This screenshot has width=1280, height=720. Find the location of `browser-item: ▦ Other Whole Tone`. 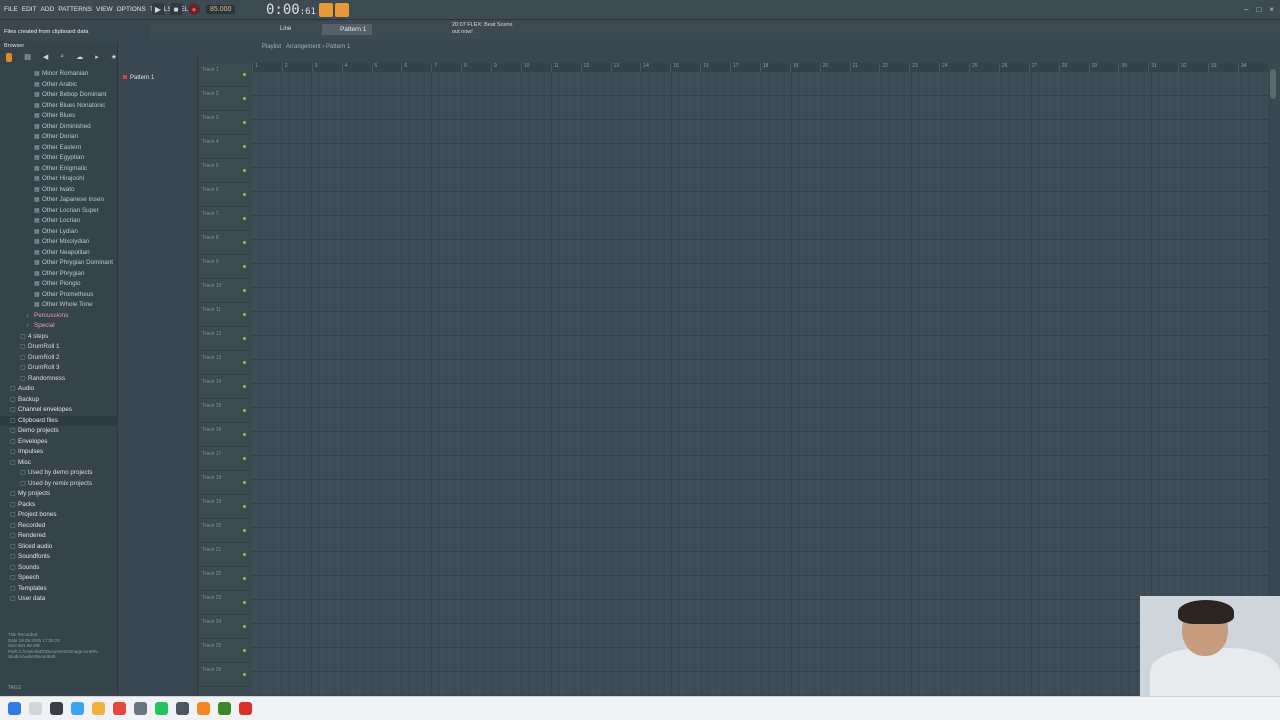

browser-item: ▦ Other Whole Tone is located at coordinates (59, 305).